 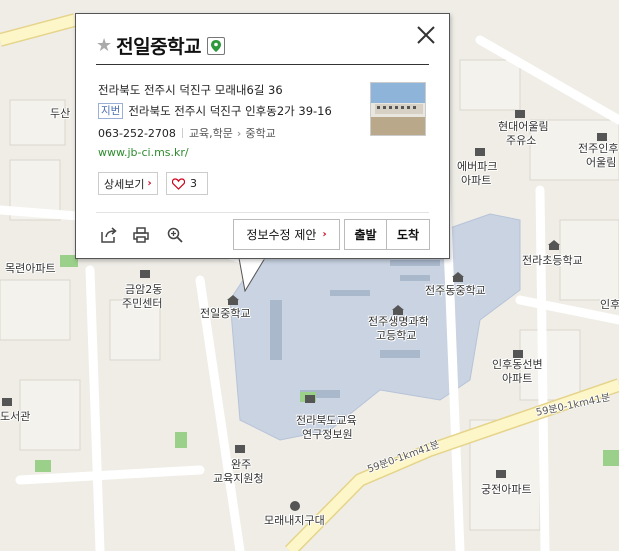 I want to click on homepage-link: www.jb-ci.ms.kr/, so click(x=143, y=152).